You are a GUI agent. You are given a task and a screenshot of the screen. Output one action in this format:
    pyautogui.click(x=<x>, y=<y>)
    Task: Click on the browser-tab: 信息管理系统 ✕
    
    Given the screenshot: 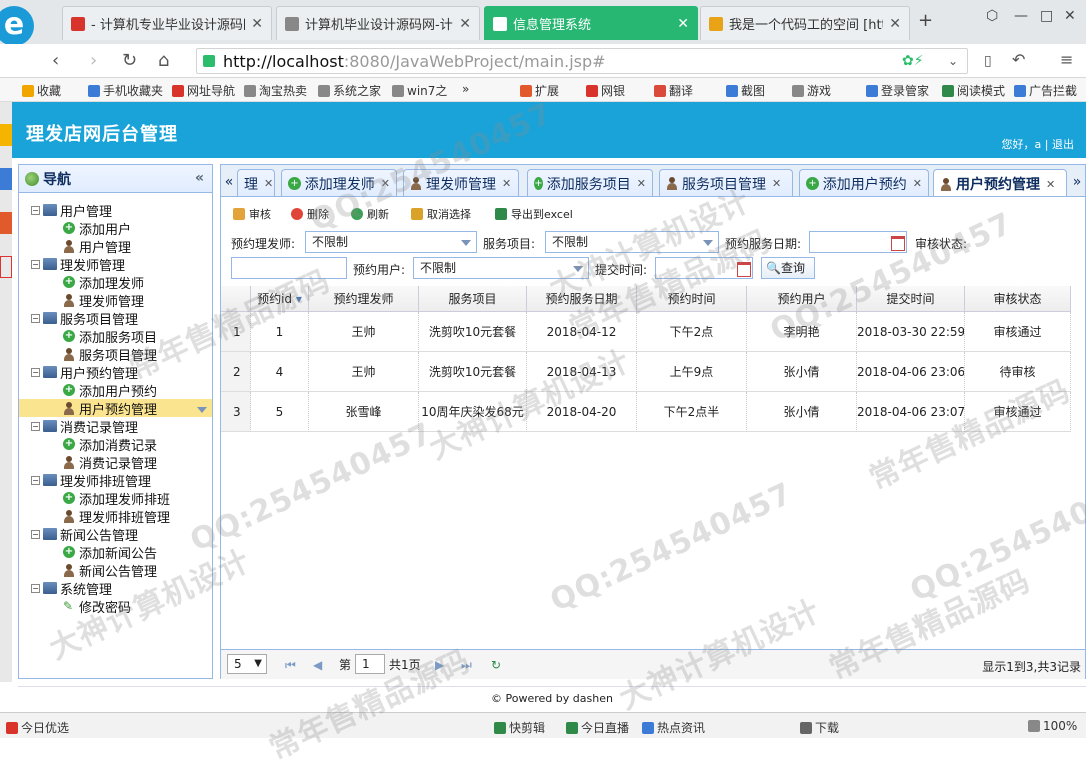 What is the action you would take?
    pyautogui.click(x=591, y=23)
    